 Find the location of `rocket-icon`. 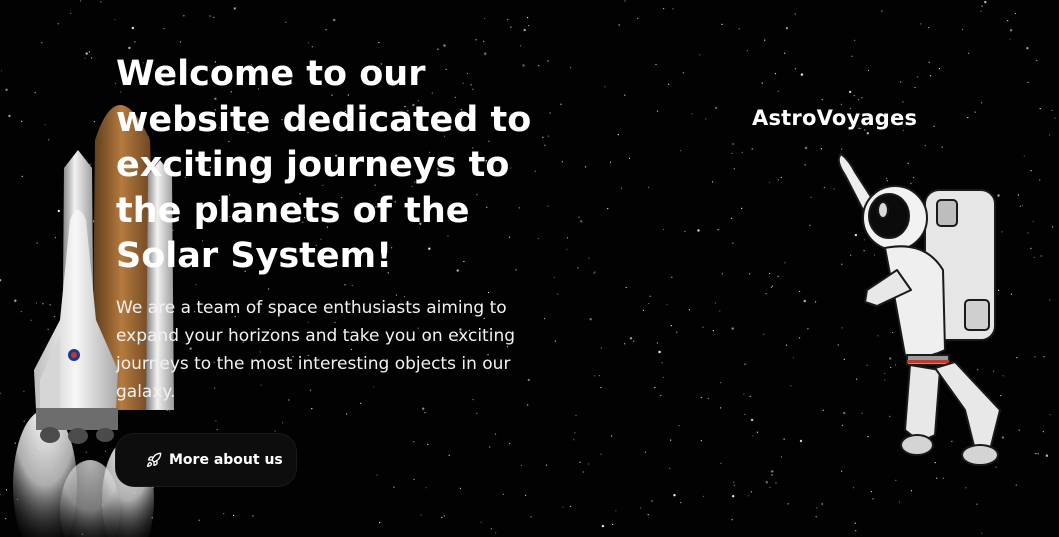

rocket-icon is located at coordinates (154, 460).